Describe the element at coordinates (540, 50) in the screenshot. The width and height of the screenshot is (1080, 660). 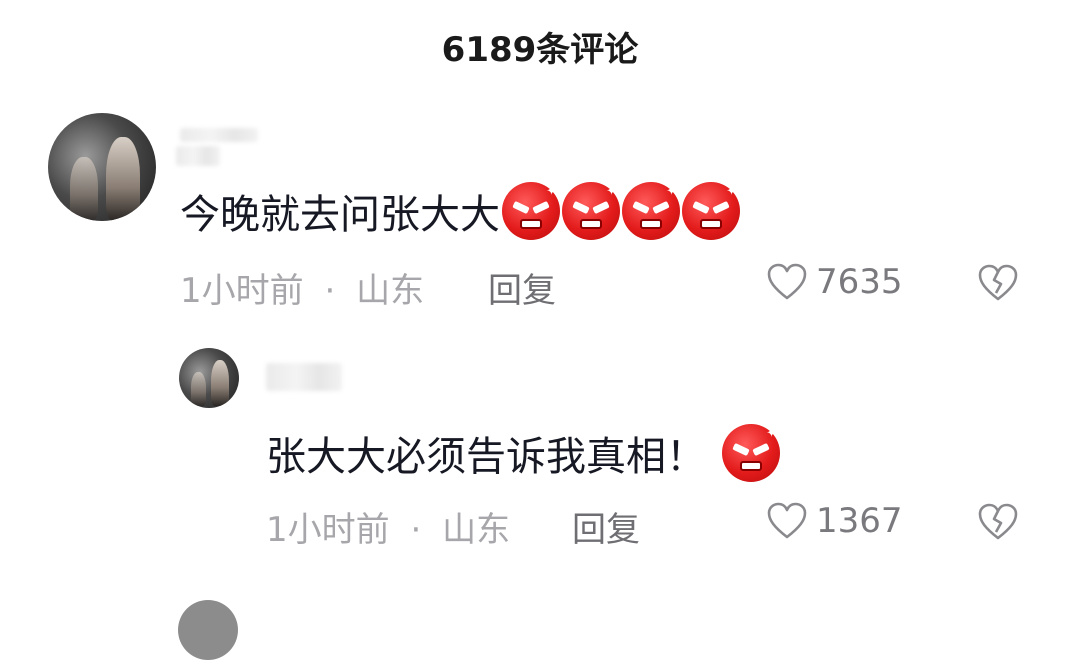
I see `page-title: 6189条评论` at that location.